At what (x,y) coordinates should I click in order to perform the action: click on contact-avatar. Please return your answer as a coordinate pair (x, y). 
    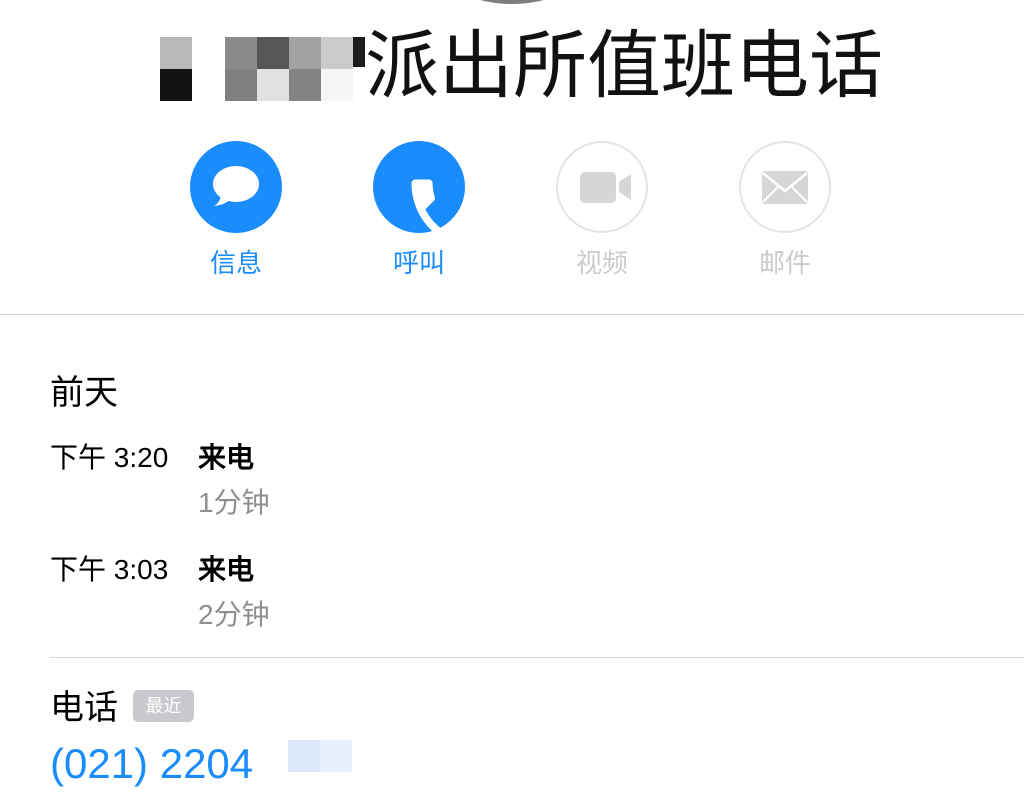
    Looking at the image, I should click on (512, 2).